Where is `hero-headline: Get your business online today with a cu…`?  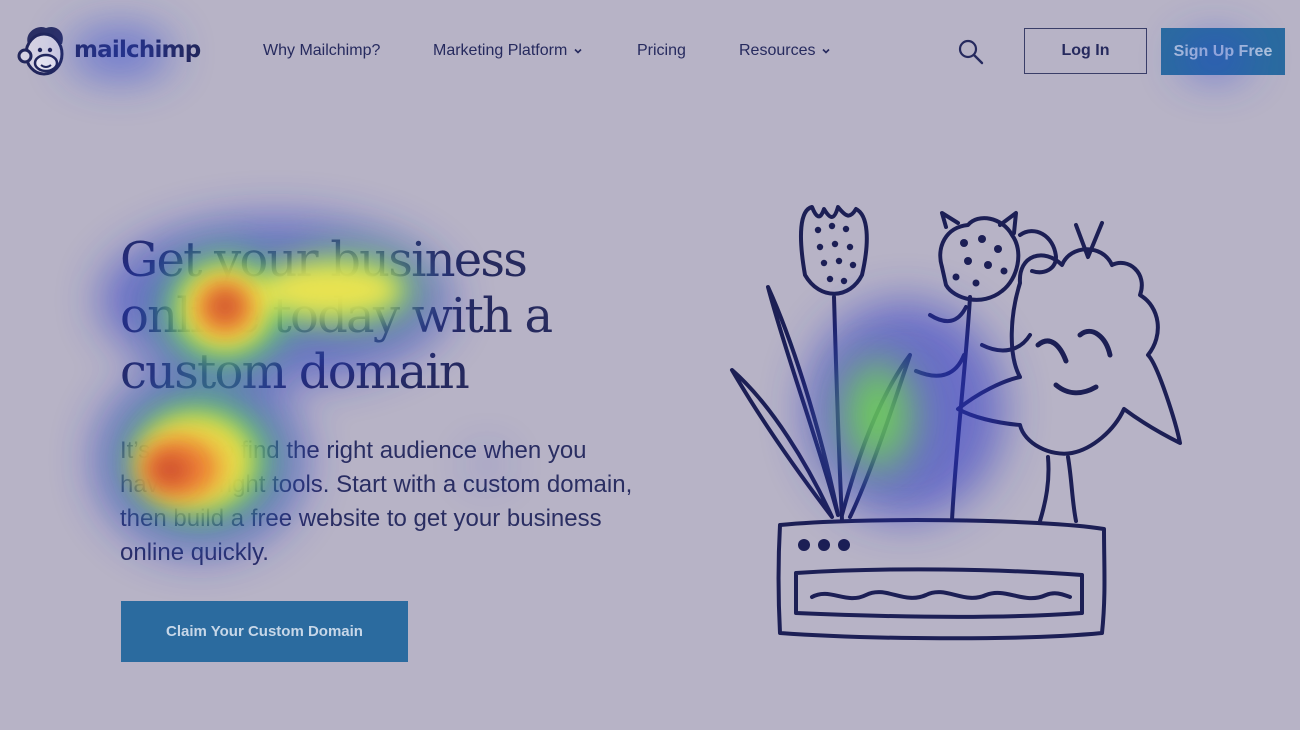 hero-headline: Get your business online today with a cu… is located at coordinates (336, 316).